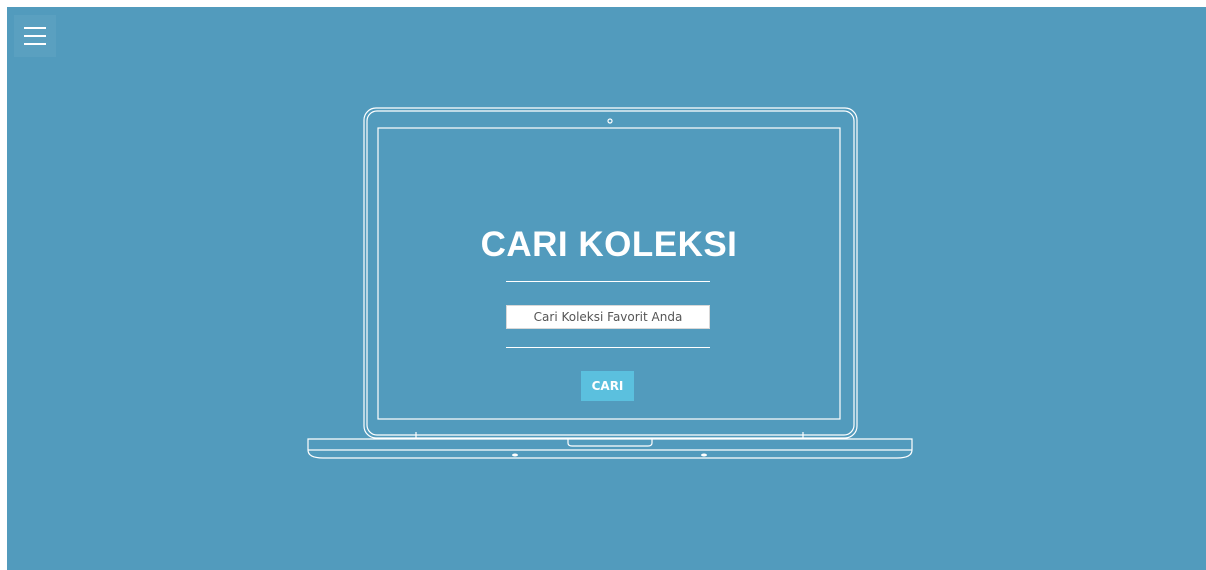 The image size is (1206, 570). Describe the element at coordinates (608, 347) in the screenshot. I see `divider-bottom` at that location.